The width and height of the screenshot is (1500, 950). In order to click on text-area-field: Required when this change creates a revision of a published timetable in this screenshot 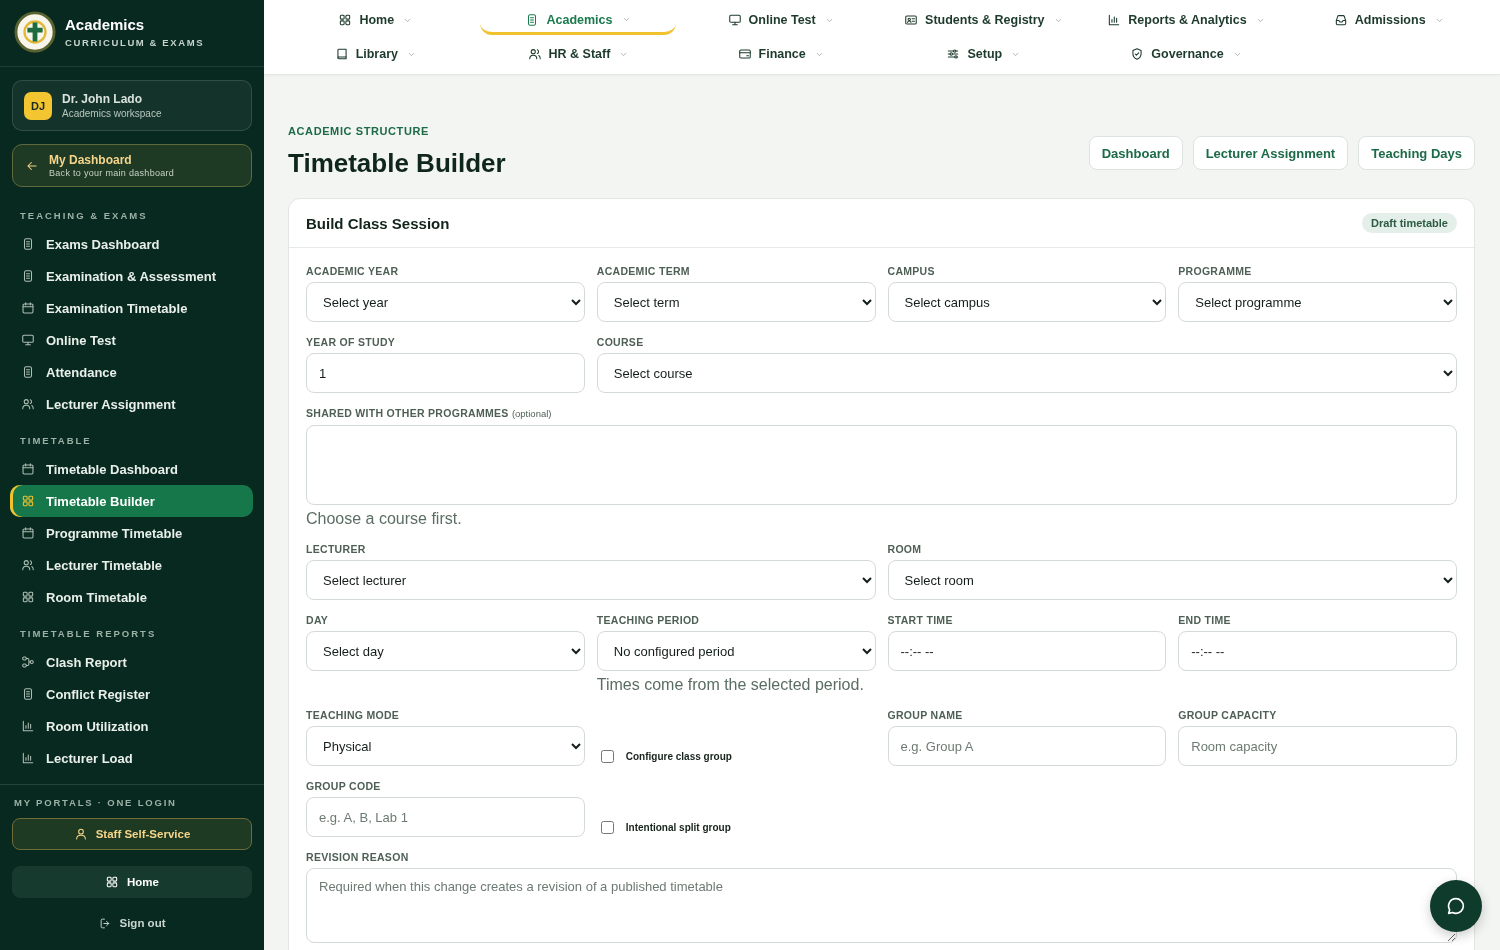, I will do `click(881, 905)`.